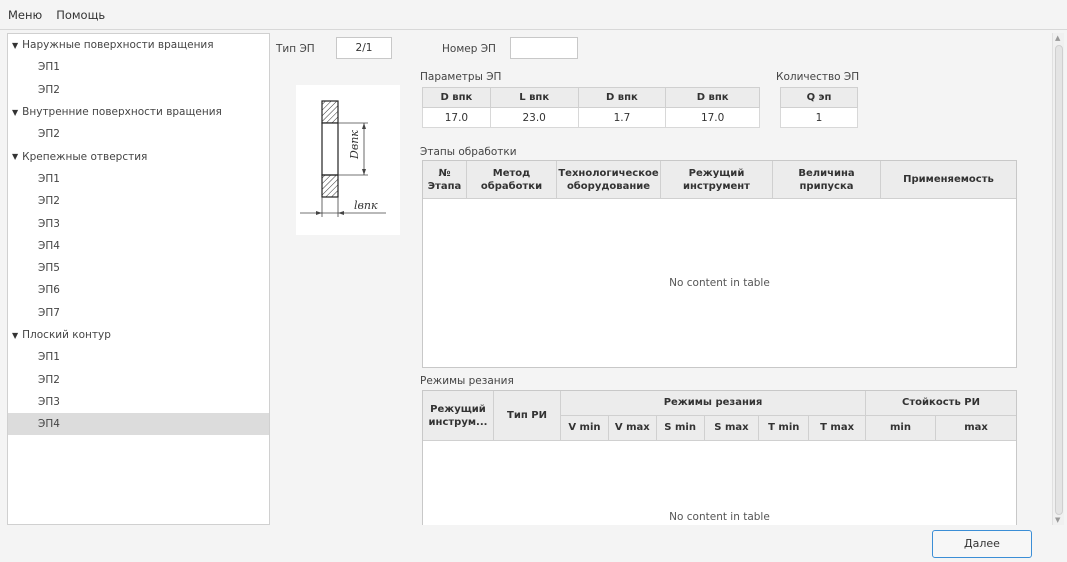 The width and height of the screenshot is (1067, 562). I want to click on col-header: Технологическое оборудование, so click(609, 179).